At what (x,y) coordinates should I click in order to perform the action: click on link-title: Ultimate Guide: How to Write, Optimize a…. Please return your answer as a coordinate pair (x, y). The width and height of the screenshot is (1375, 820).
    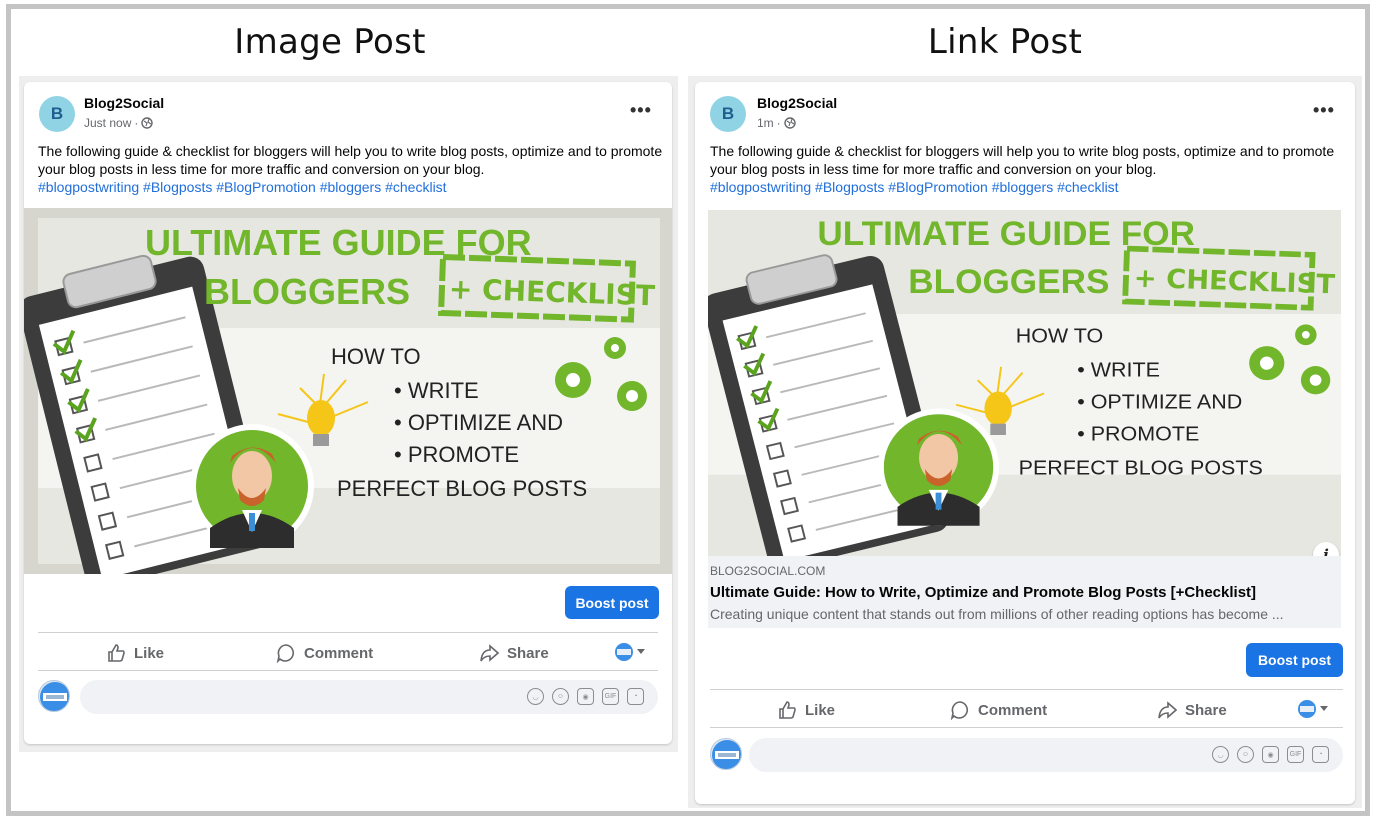
    Looking at the image, I should click on (983, 592).